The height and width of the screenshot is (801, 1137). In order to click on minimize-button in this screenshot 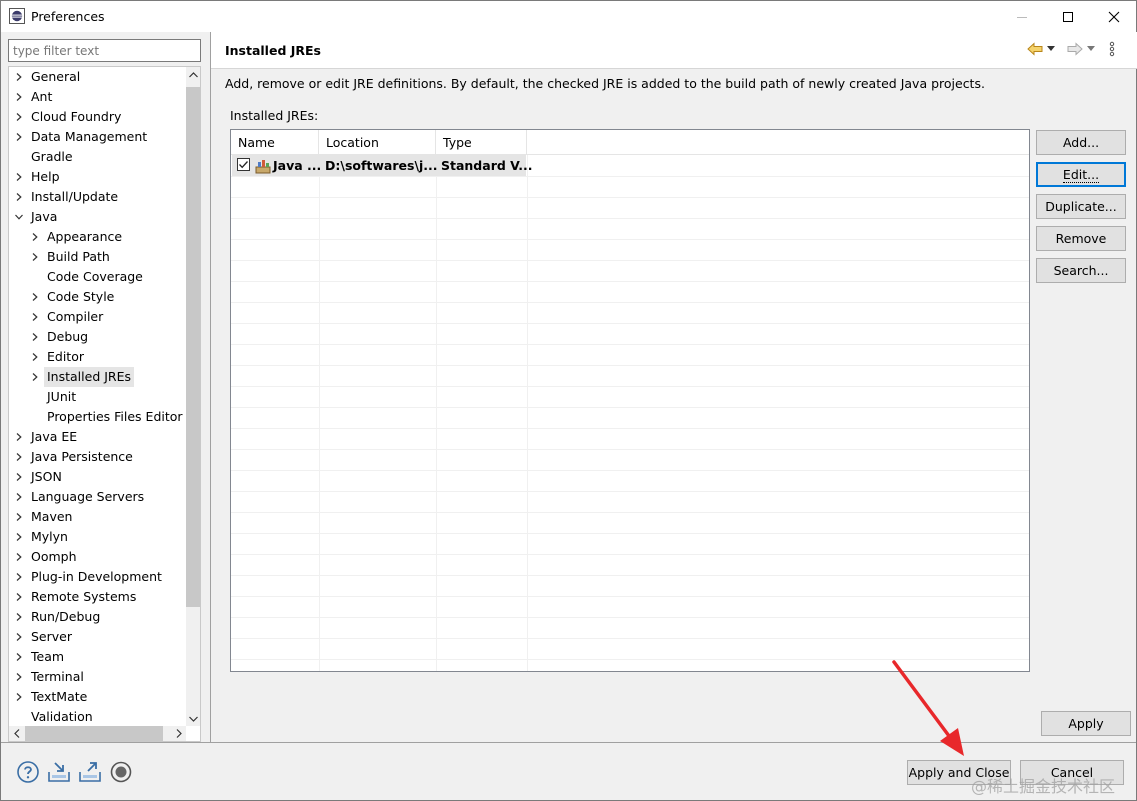, I will do `click(1022, 16)`.